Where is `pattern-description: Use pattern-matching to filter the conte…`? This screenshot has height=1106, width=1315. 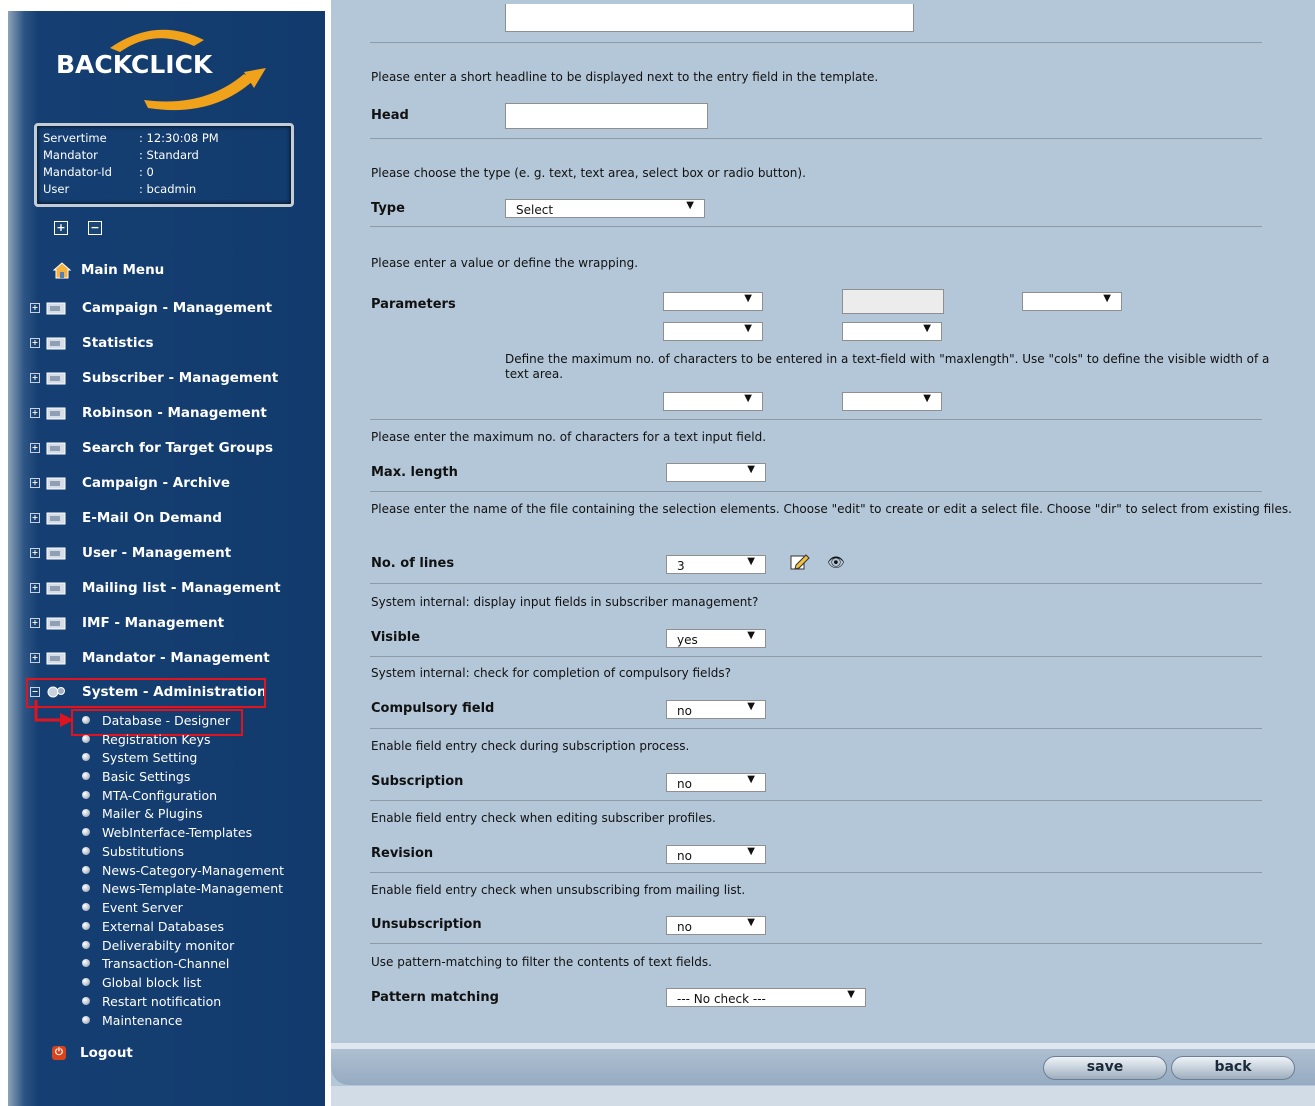 pattern-description: Use pattern-matching to filter the conte… is located at coordinates (541, 962).